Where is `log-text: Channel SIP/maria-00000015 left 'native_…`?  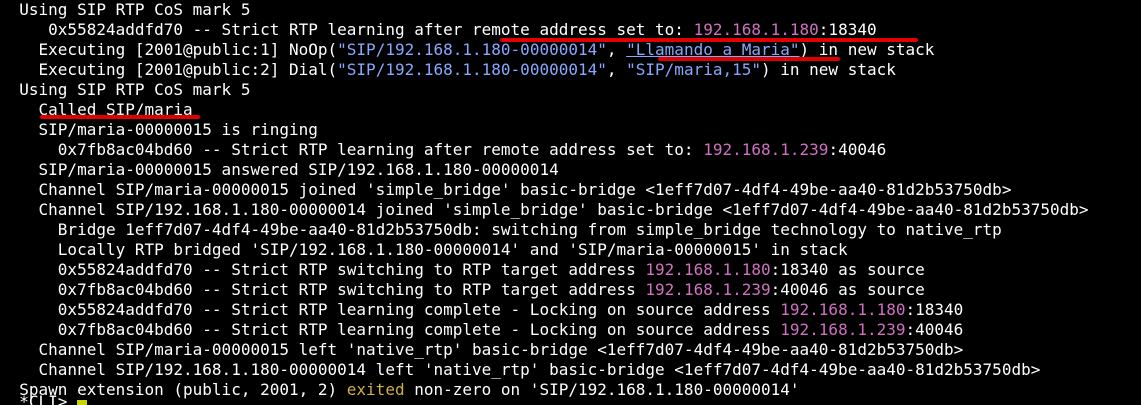
log-text: Channel SIP/maria-00000015 left 'native_… is located at coordinates (482, 349).